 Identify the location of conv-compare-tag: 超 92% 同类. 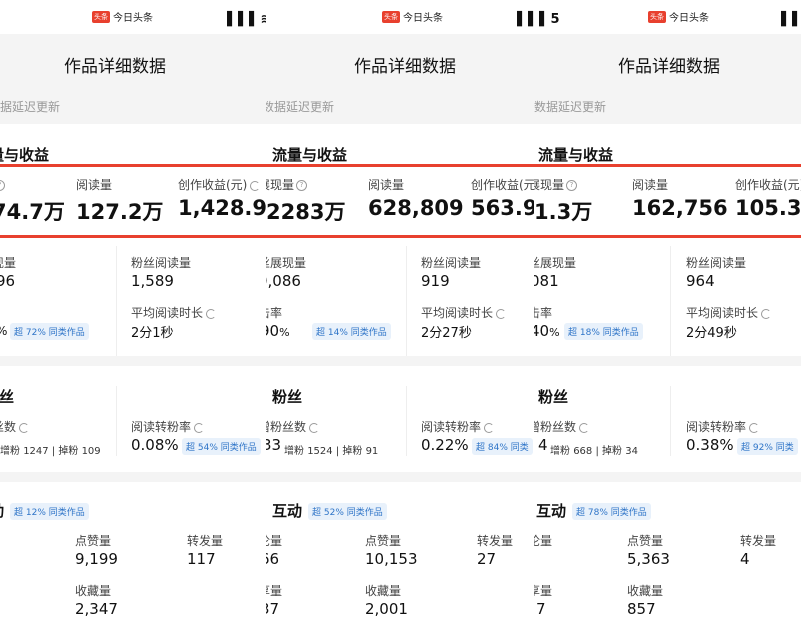
(767, 446).